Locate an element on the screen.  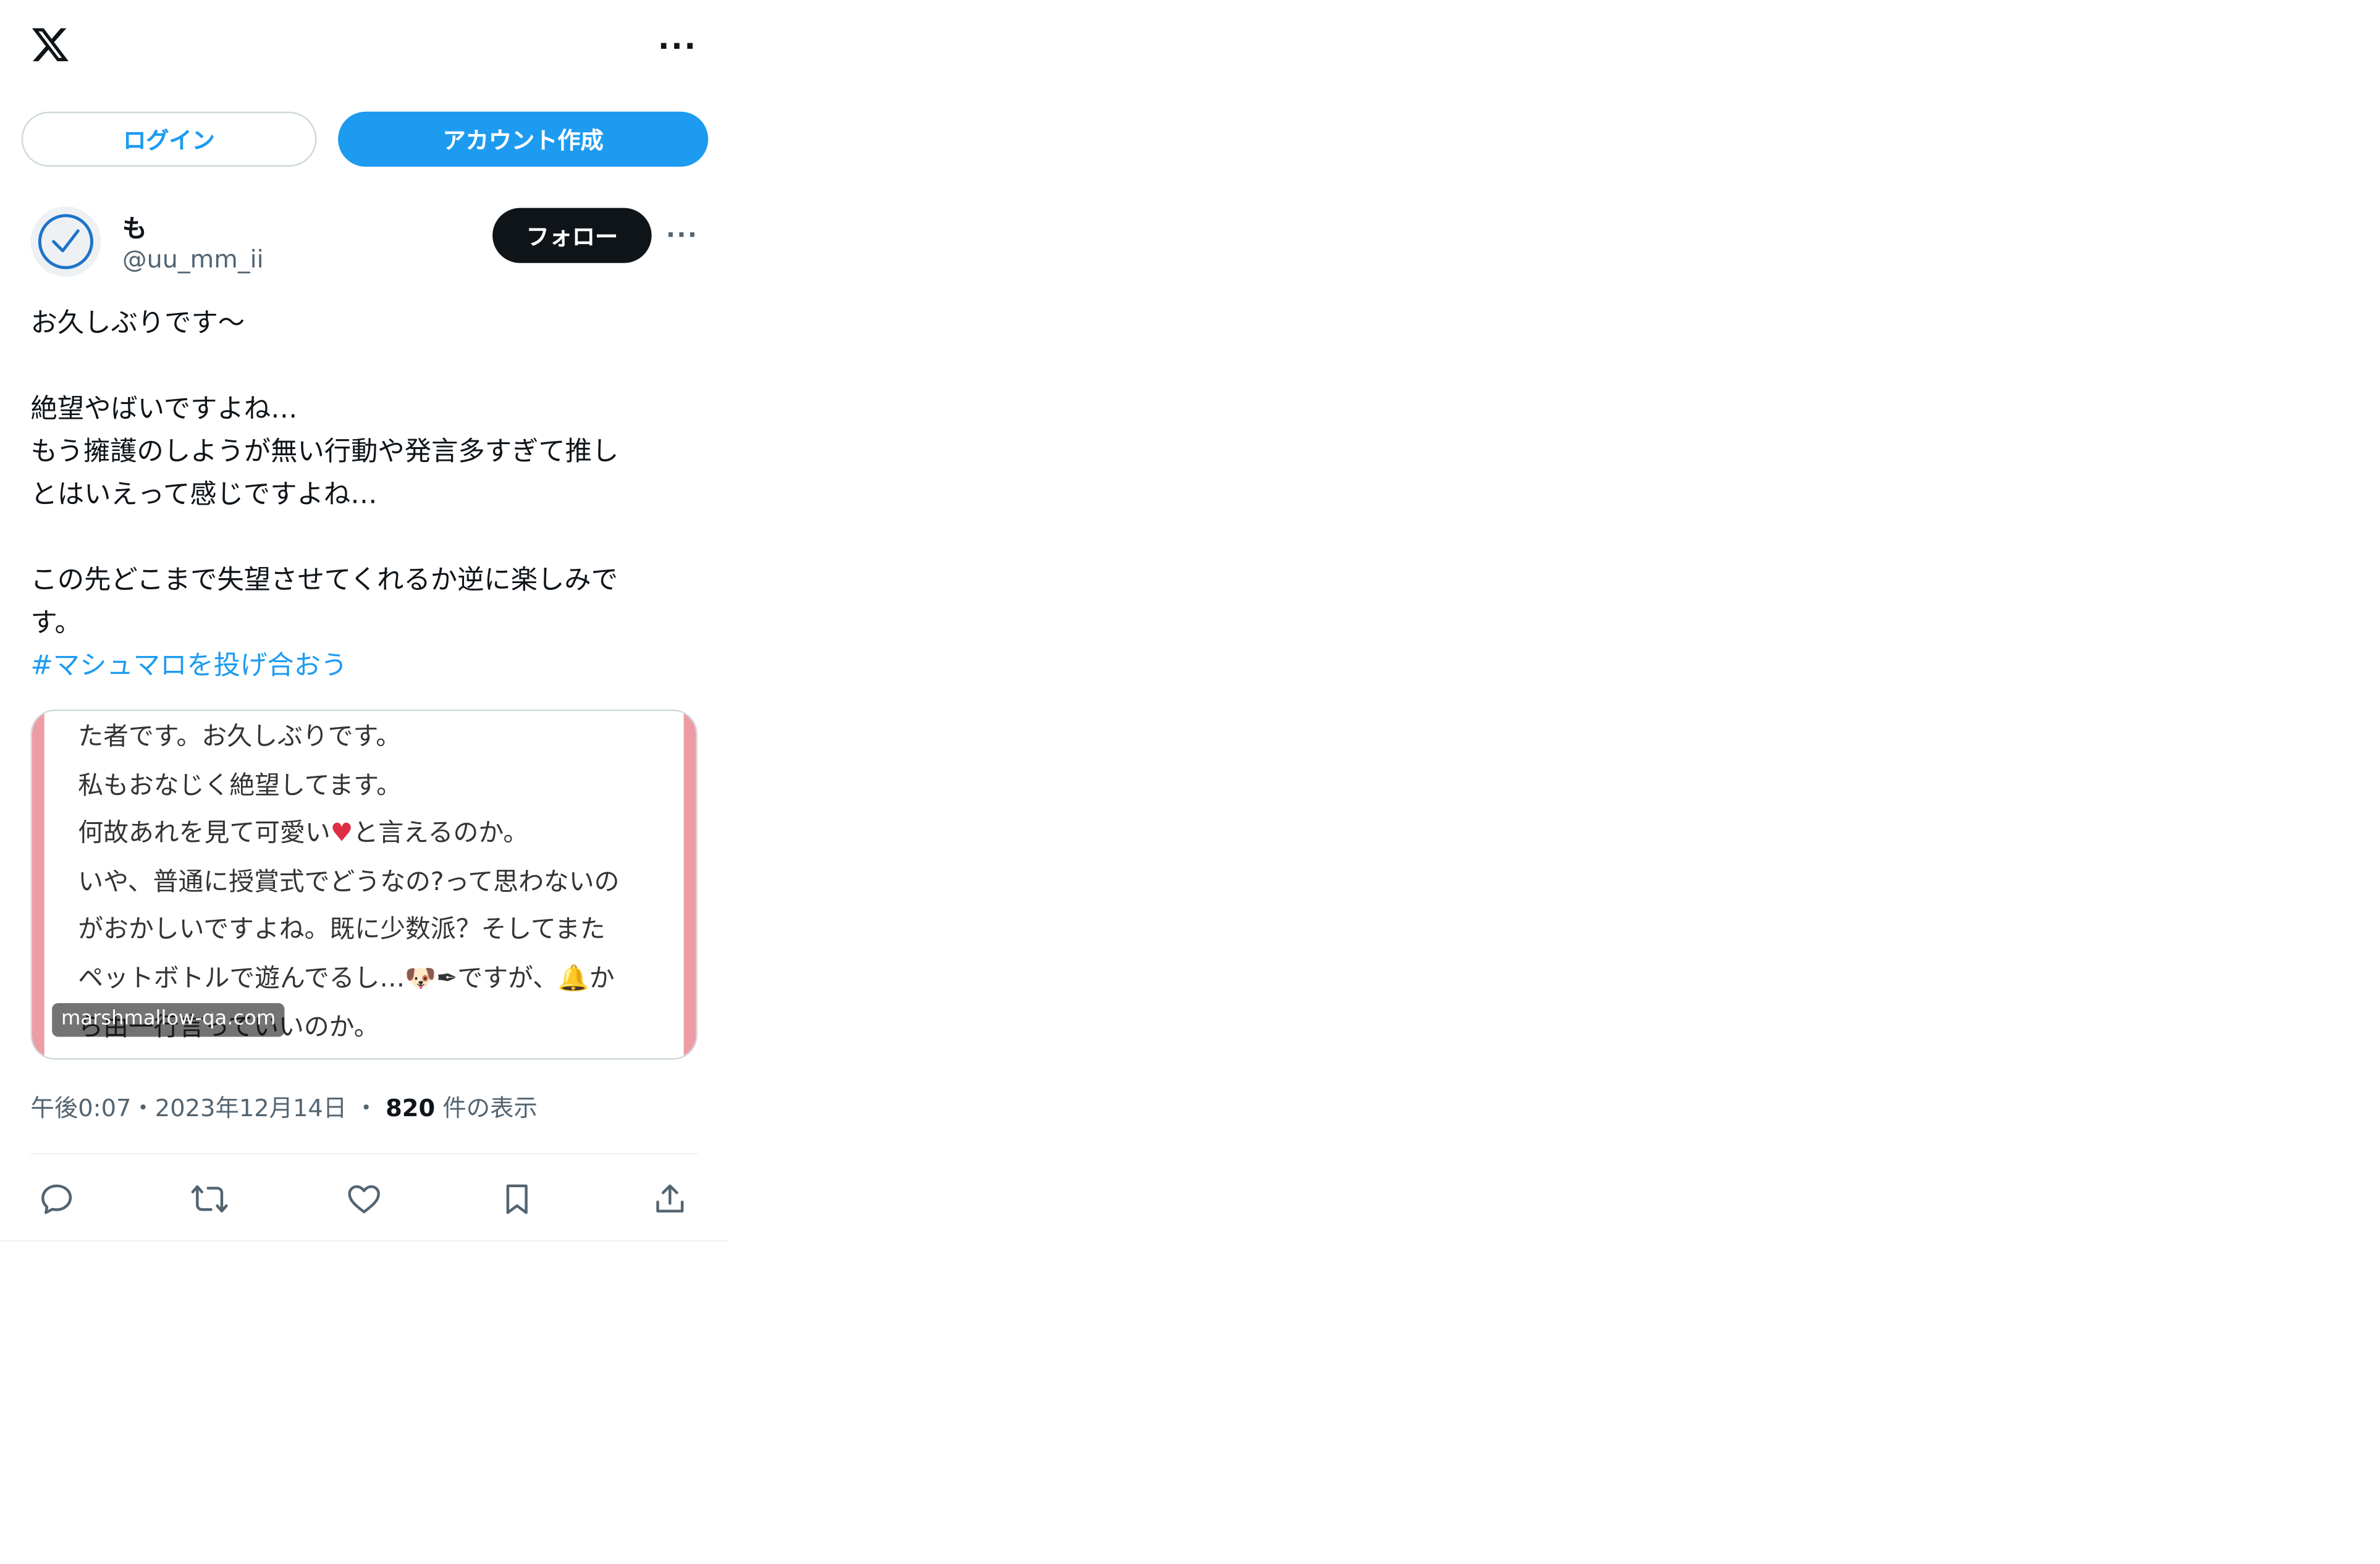
hashtag-link: #マシュマロを投げ合おう is located at coordinates (367, 666).